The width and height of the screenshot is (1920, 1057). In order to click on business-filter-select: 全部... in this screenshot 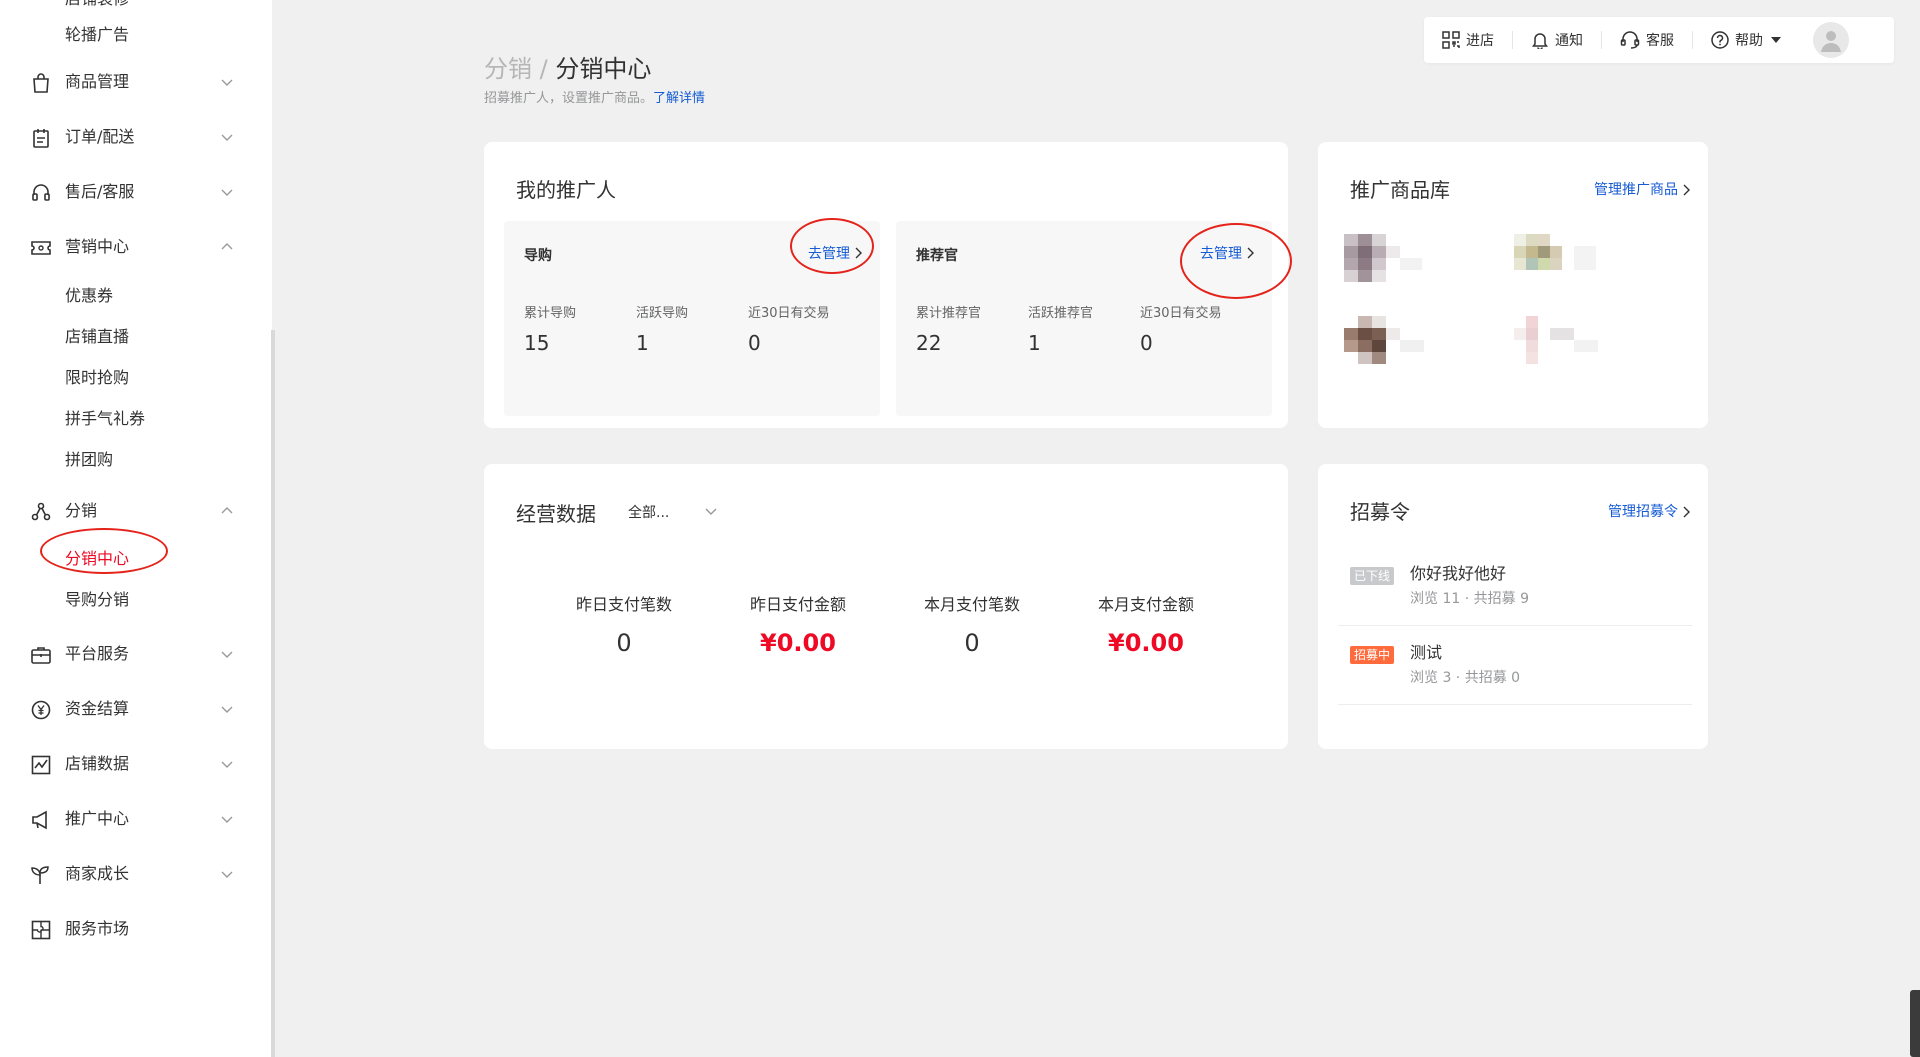, I will do `click(672, 512)`.